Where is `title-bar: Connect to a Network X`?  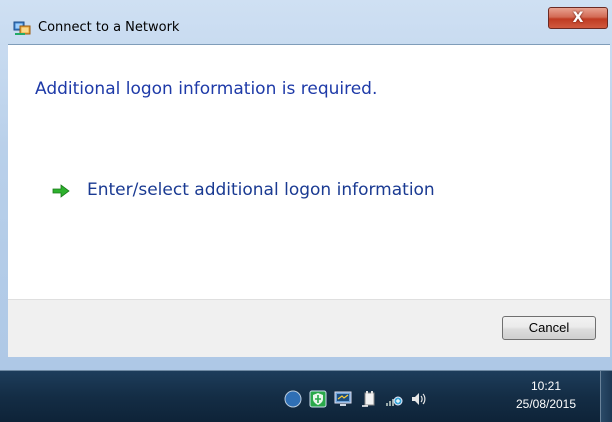
title-bar: Connect to a Network X is located at coordinates (306, 20).